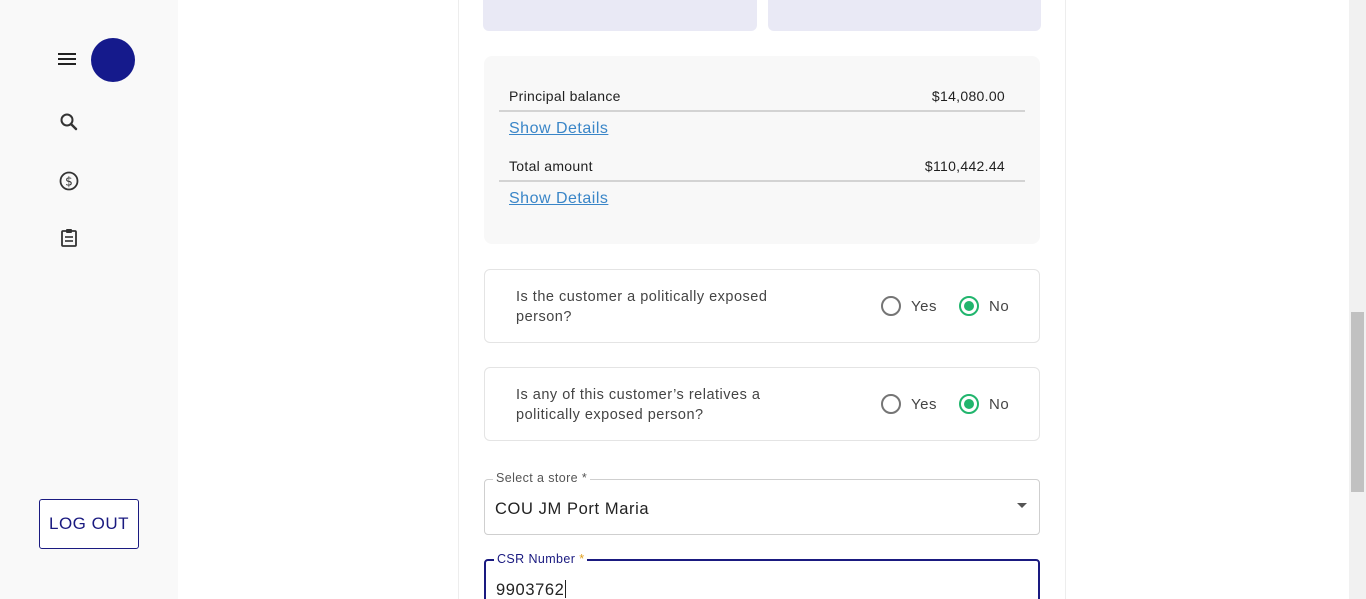  I want to click on clipboard-icon, so click(69, 238).